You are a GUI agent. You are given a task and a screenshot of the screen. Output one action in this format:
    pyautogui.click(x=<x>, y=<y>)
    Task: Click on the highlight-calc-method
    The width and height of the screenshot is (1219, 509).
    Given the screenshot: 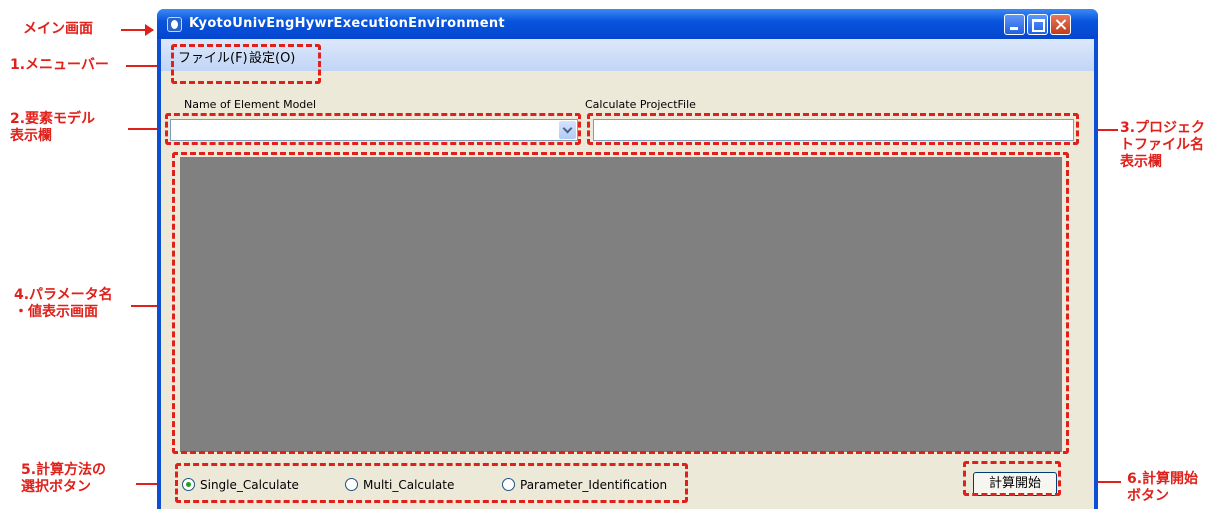 What is the action you would take?
    pyautogui.click(x=431, y=483)
    